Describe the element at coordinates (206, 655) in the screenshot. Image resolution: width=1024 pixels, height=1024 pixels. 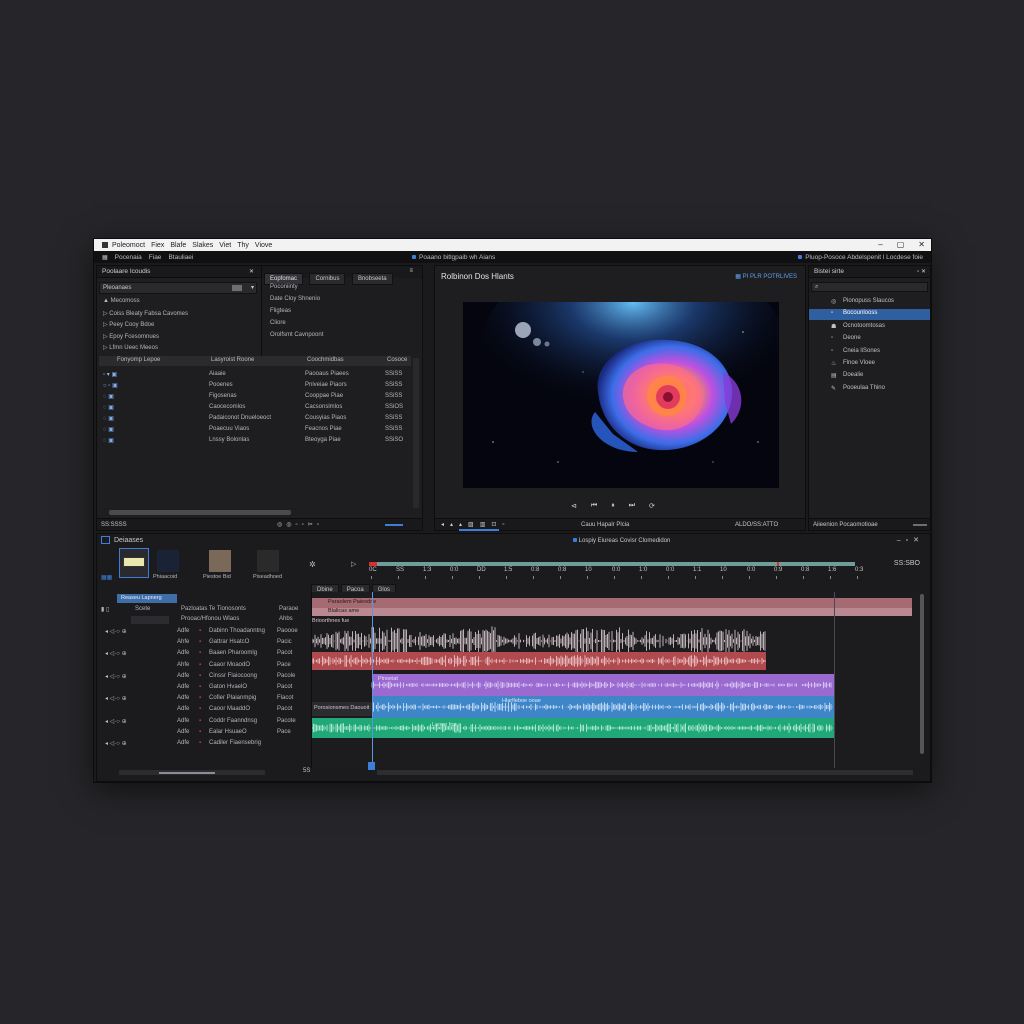
I see `track-header: ◂ ◁·○ ⊕ Adfe Baaen Pharoomlg Pacot ▪` at that location.